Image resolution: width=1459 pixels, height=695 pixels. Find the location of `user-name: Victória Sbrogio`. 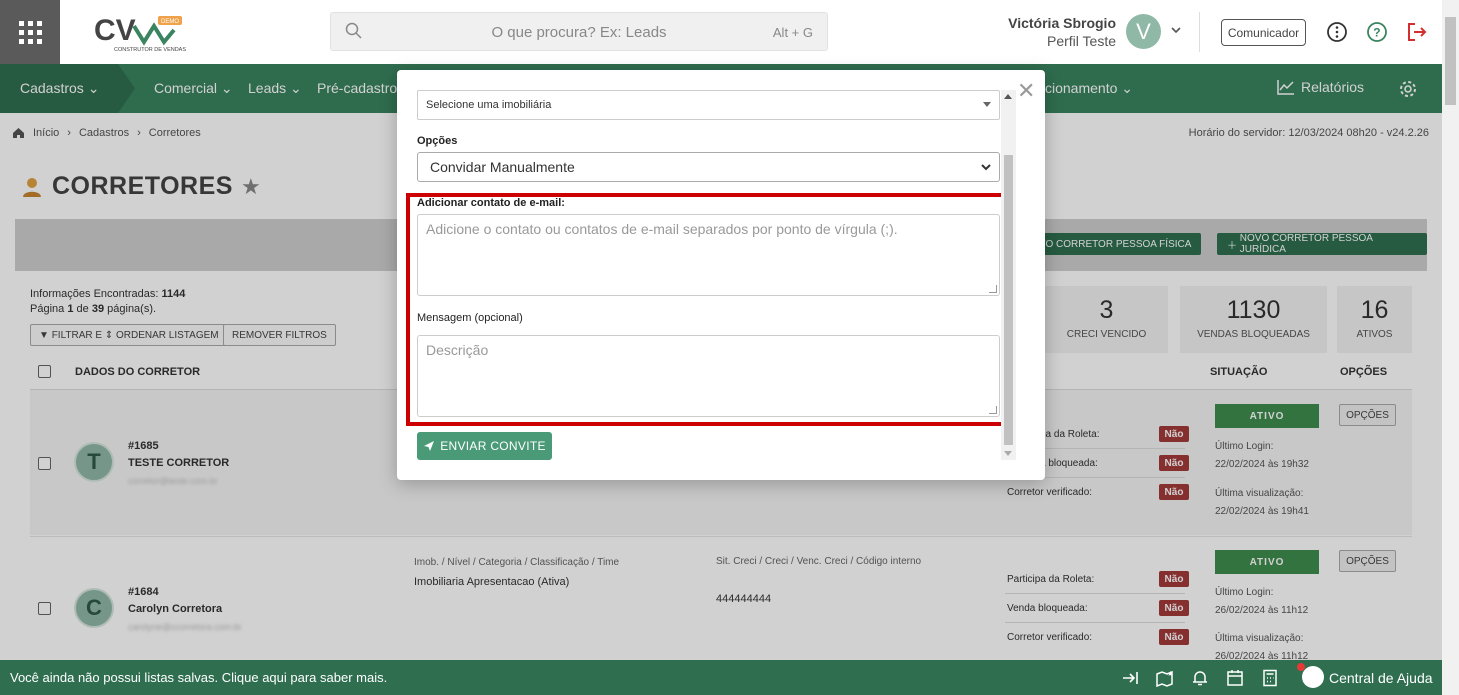

user-name: Victória Sbrogio is located at coordinates (1062, 23).